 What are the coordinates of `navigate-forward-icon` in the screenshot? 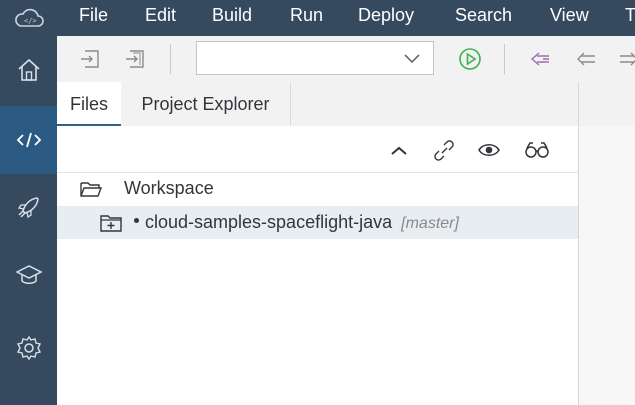 It's located at (626, 59).